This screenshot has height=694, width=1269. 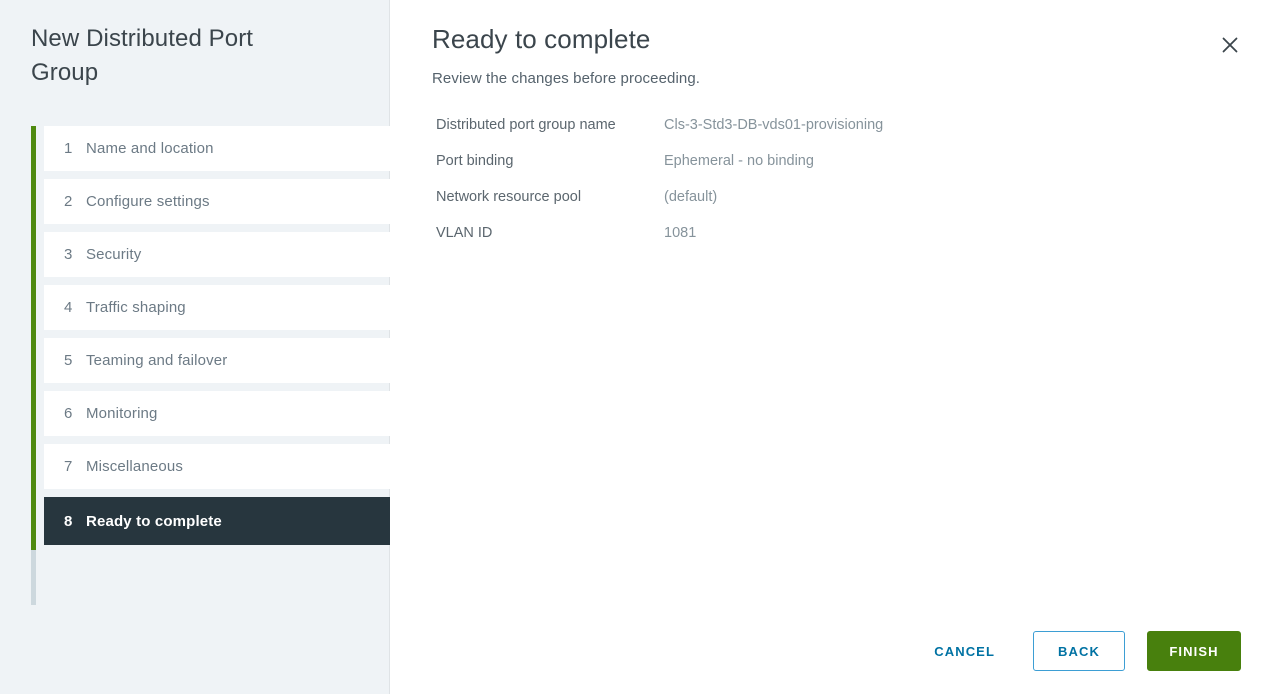 What do you see at coordinates (526, 125) in the screenshot?
I see `summary-label: Distributed port group name` at bounding box center [526, 125].